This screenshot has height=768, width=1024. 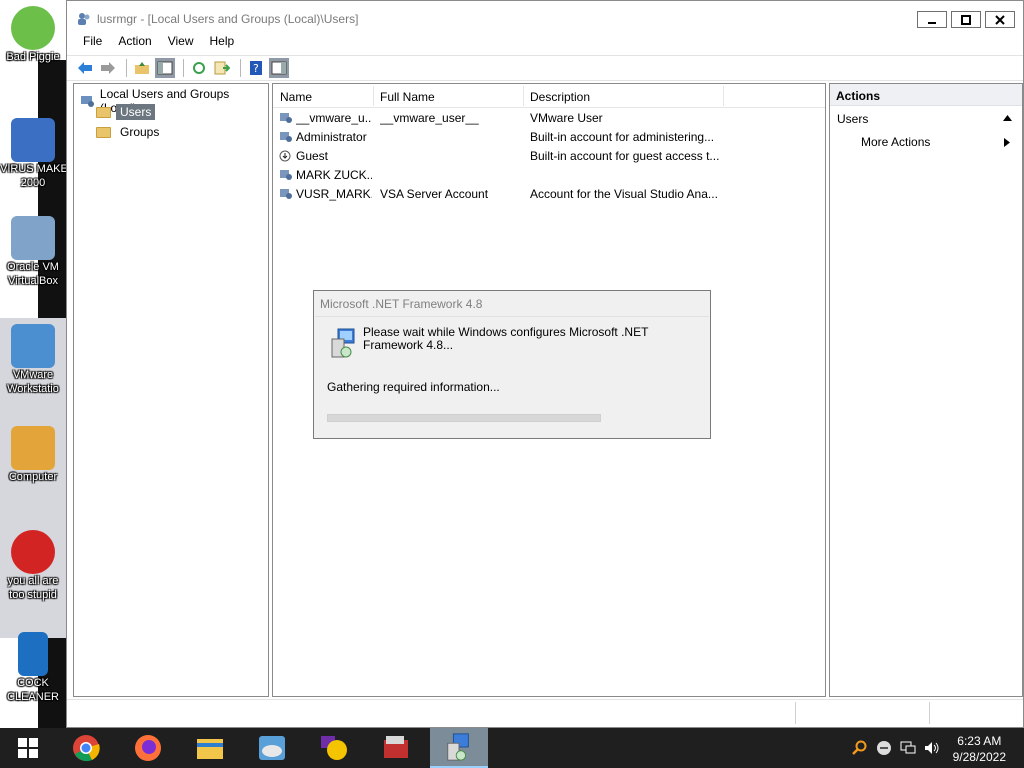 I want to click on taskbar-chrome, so click(x=86, y=748).